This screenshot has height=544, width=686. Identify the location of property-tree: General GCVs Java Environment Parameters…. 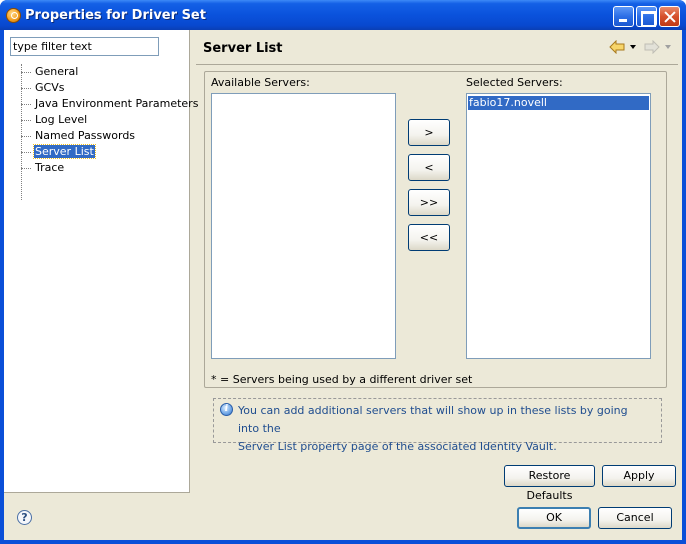
(106, 120).